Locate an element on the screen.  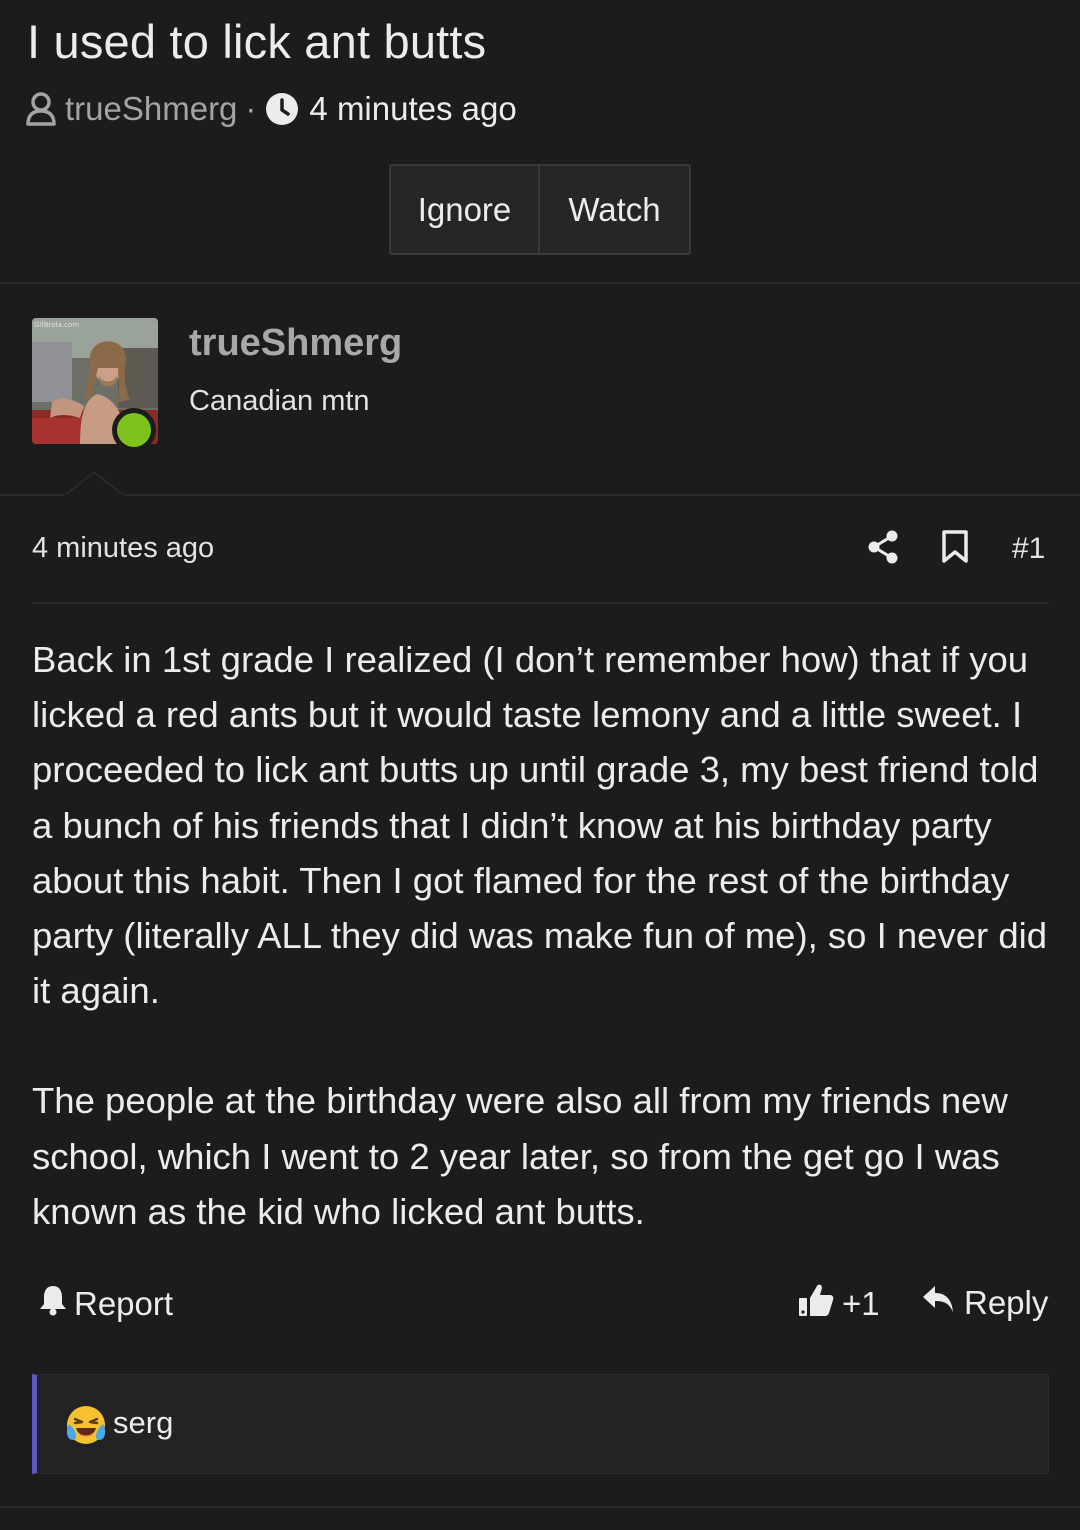
watch-button: Watch is located at coordinates (614, 209).